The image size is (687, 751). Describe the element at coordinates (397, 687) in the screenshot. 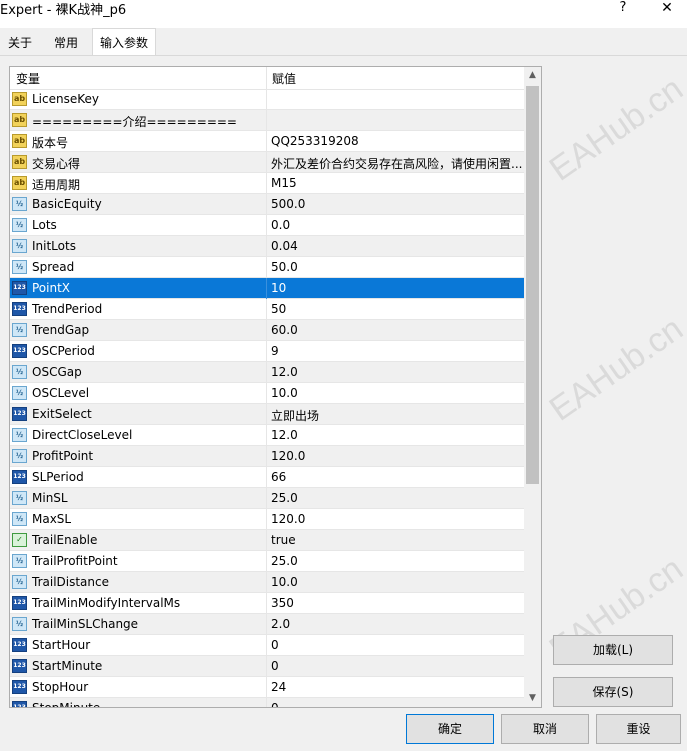

I see `parameter-value: 24` at that location.